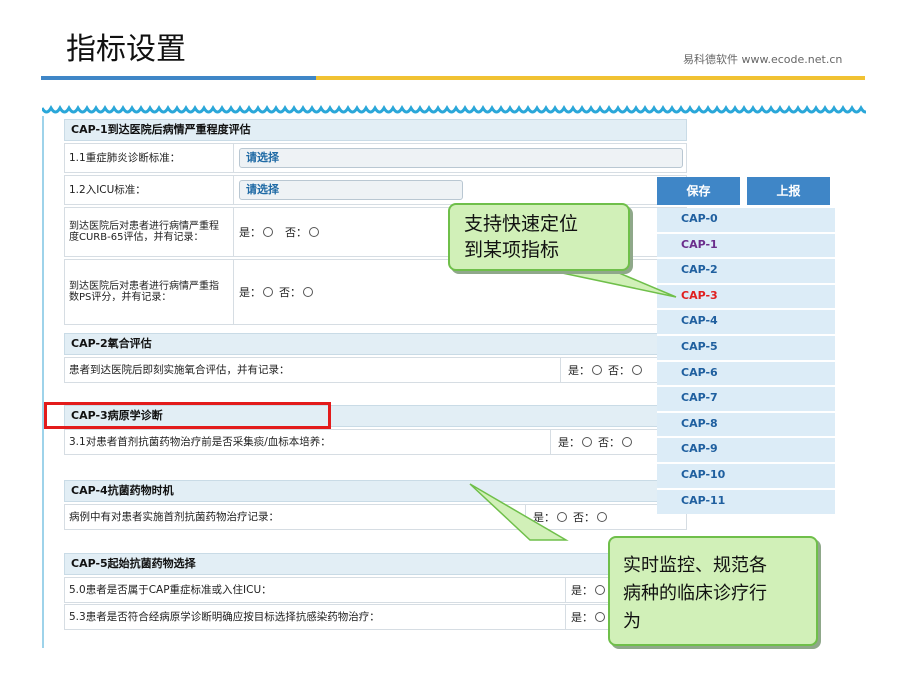 This screenshot has width=900, height=675. I want to click on cap-nav-item-cap-3: CAP-3, so click(699, 295).